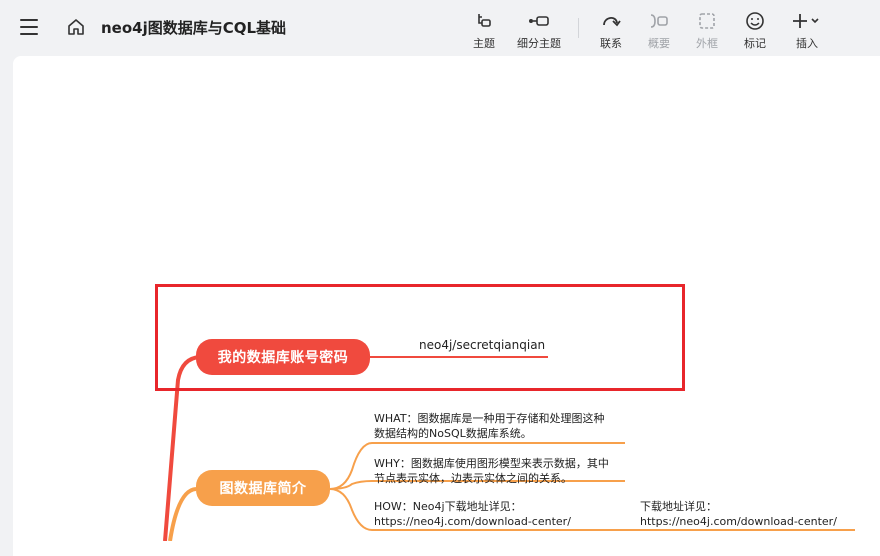  What do you see at coordinates (489, 426) in the screenshot?
I see `intro-what: WHAT：图数据库是一种用于存储和处理图这种 数据结构的NoSQL数据库系统。` at bounding box center [489, 426].